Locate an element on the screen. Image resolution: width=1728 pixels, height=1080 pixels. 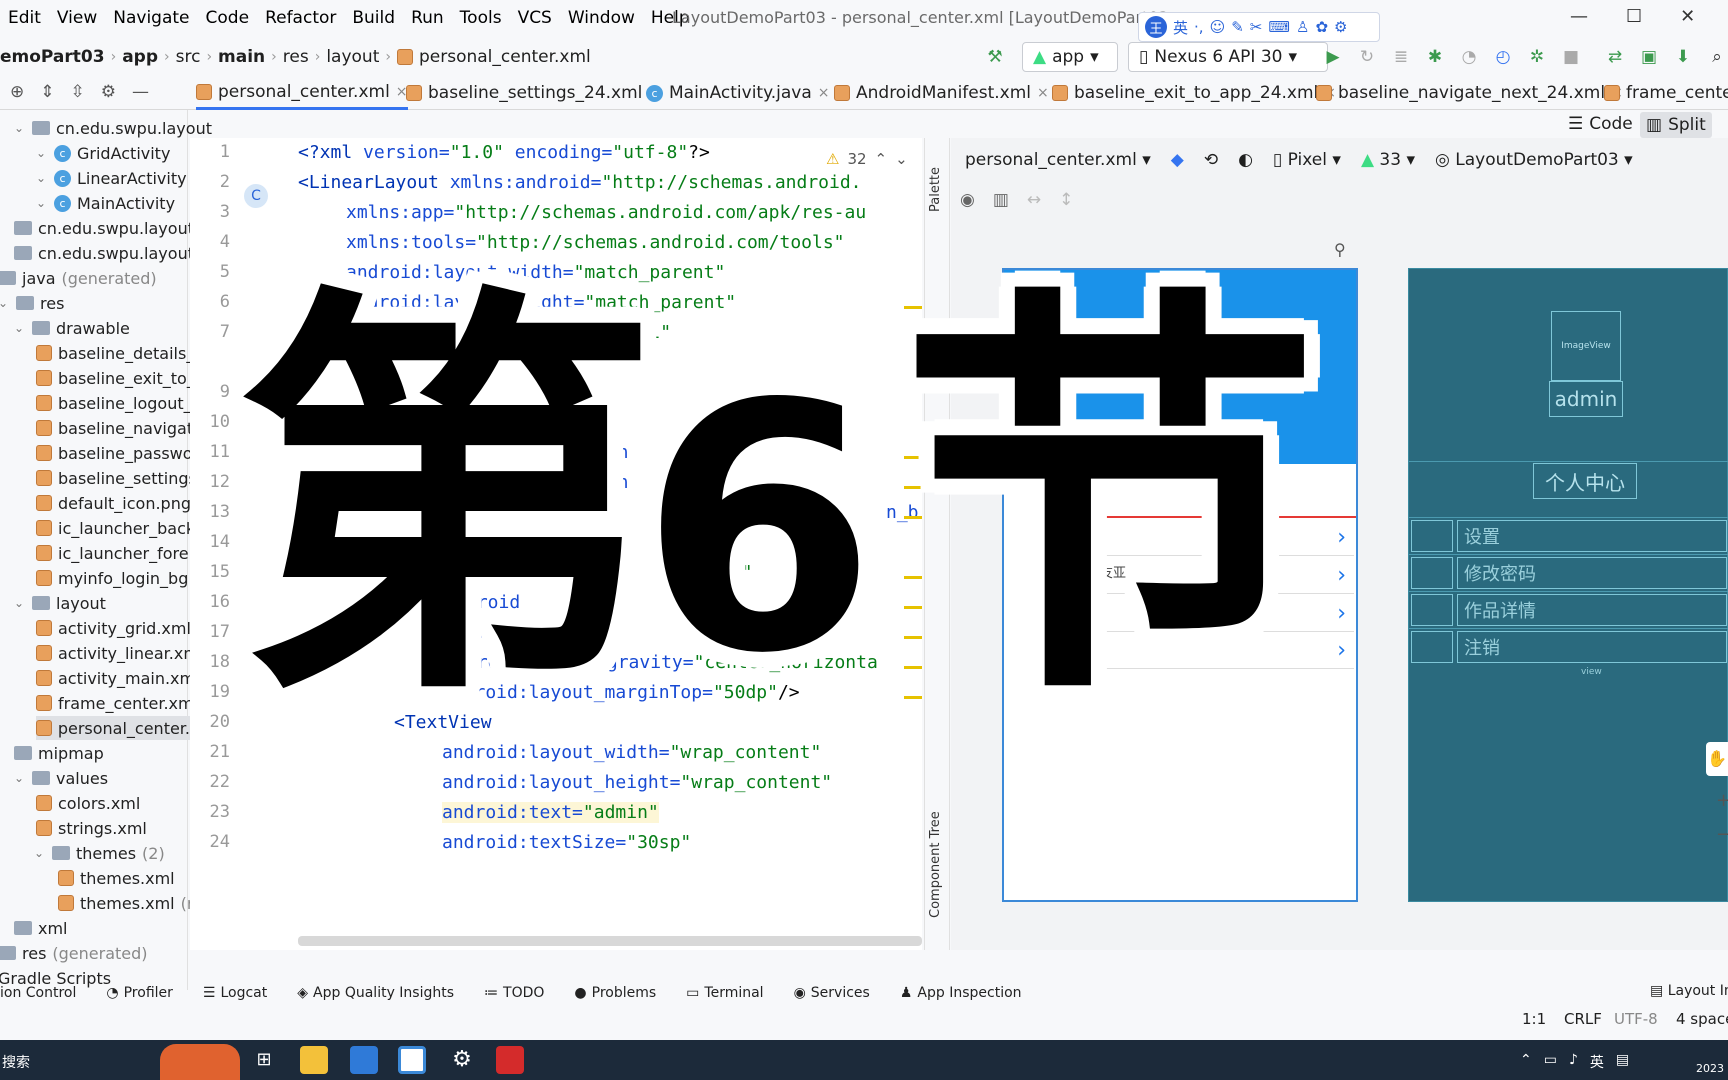
tree-item: activity_linear.xm is located at coordinates (117, 653).